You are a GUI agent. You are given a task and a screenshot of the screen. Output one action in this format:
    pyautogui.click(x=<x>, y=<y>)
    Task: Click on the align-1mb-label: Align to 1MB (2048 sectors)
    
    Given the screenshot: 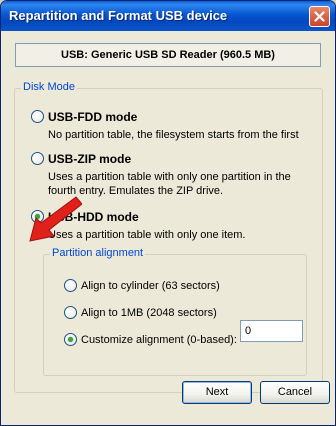 What is the action you would take?
    pyautogui.click(x=149, y=313)
    